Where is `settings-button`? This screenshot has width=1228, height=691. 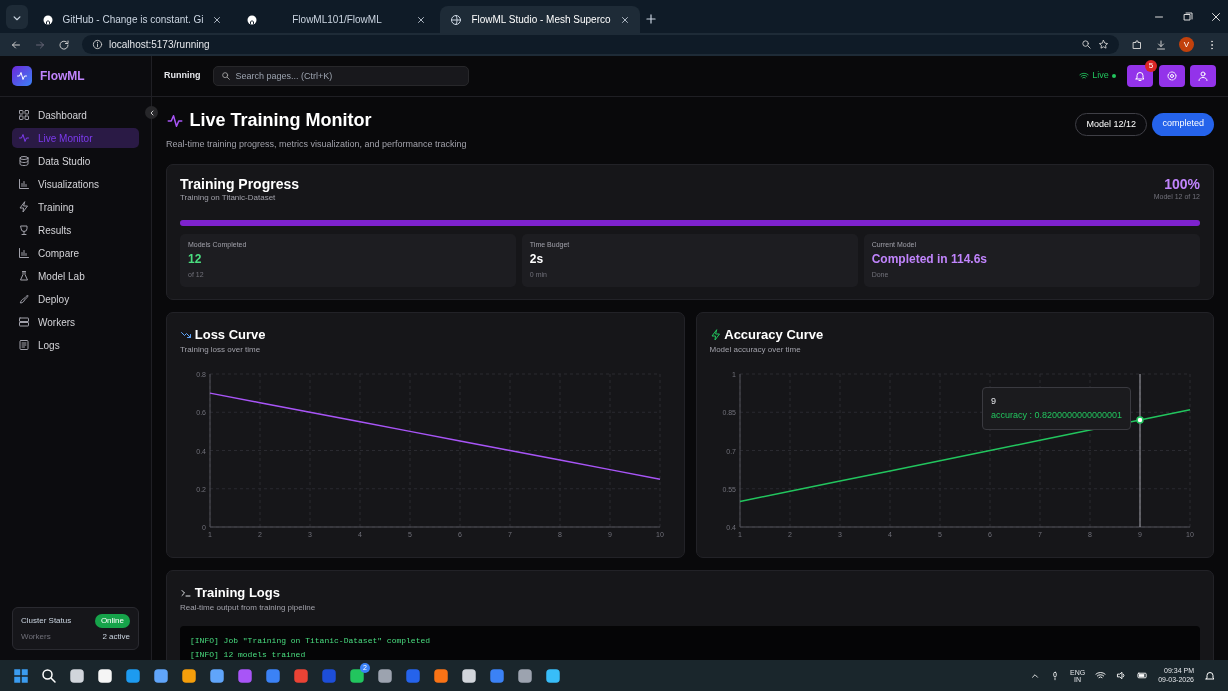
settings-button is located at coordinates (1171, 76).